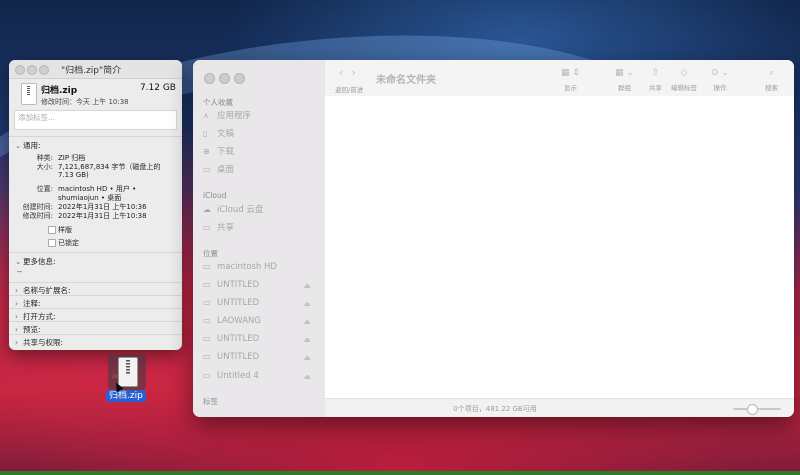 This screenshot has height=475, width=800. I want to click on more-info-section: ⌄ 更多信息: --, so click(95, 267).